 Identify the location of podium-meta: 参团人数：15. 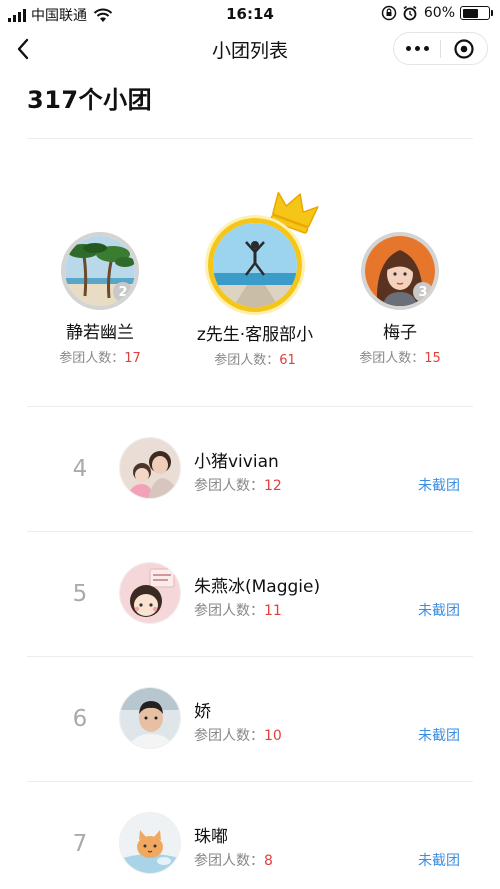
(400, 356).